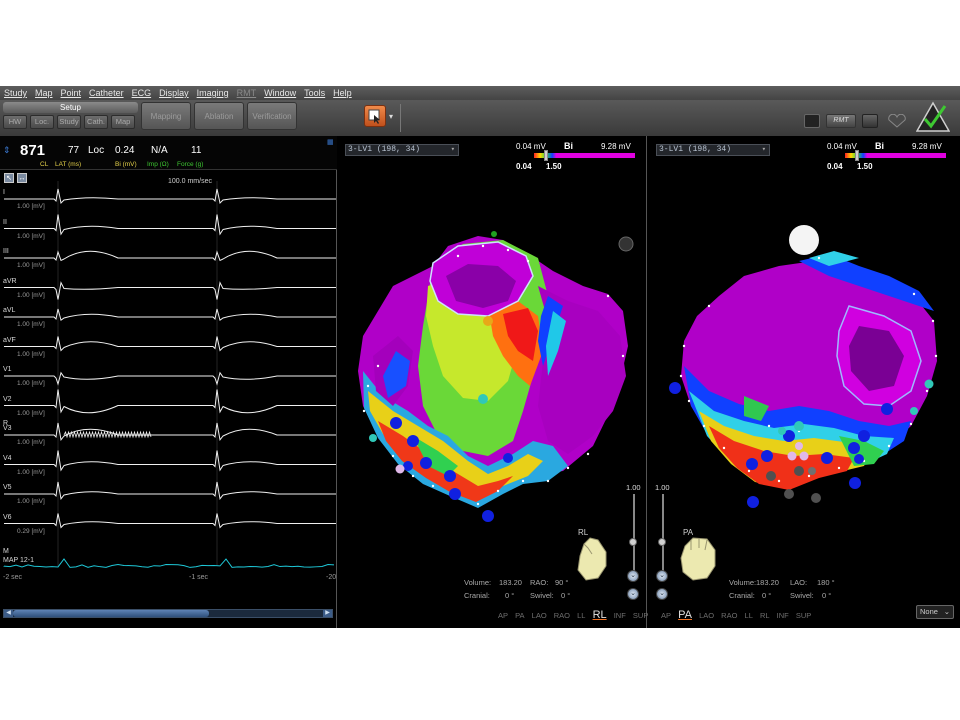 The height and width of the screenshot is (720, 960). I want to click on rmt-icon: RMT, so click(841, 121).